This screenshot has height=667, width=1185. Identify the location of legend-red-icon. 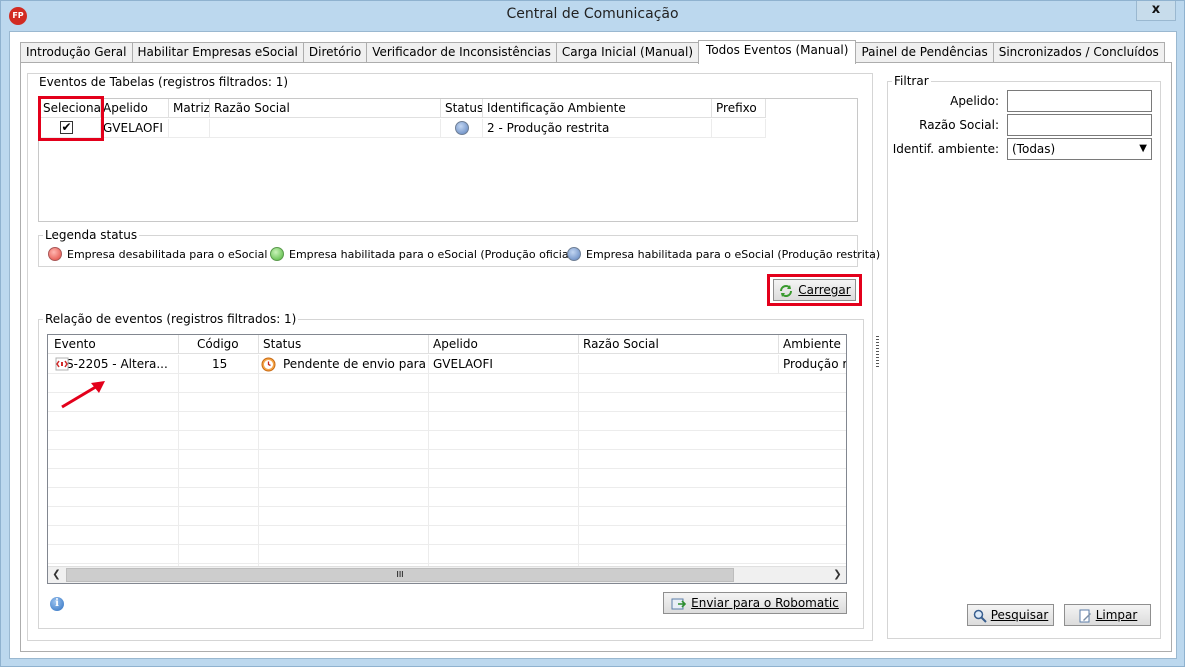
(55, 254).